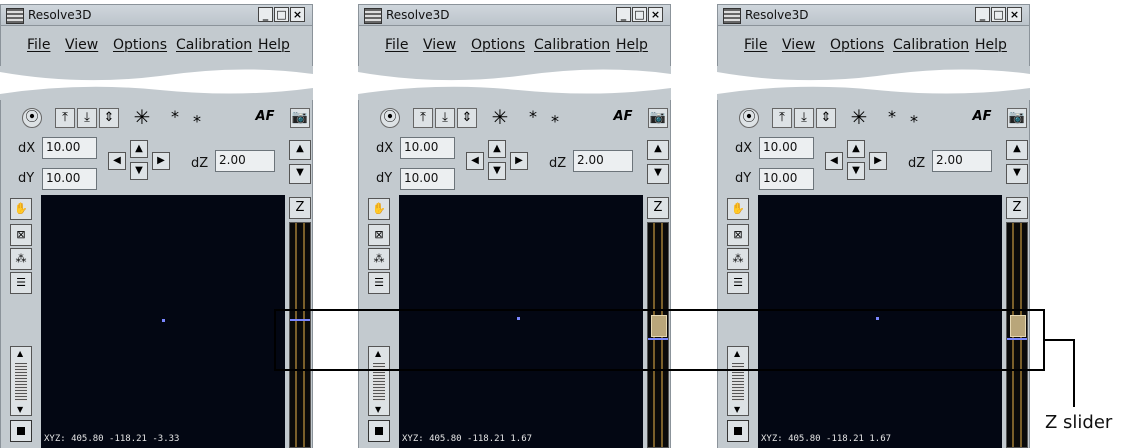 The height and width of the screenshot is (448, 1136). I want to click on z-label: Z, so click(300, 208).